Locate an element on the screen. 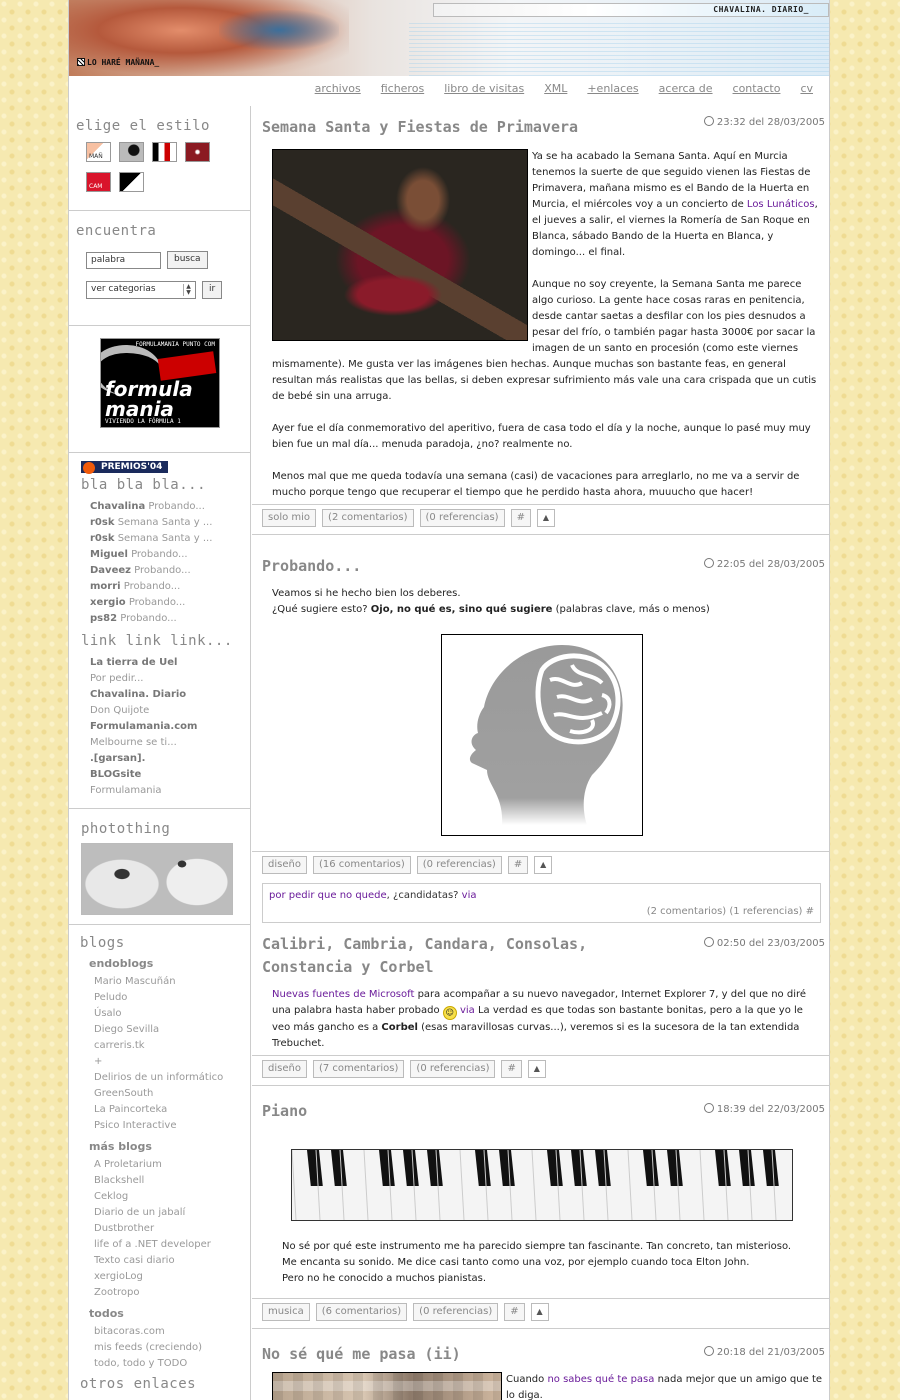  via-link: via is located at coordinates (467, 1010).